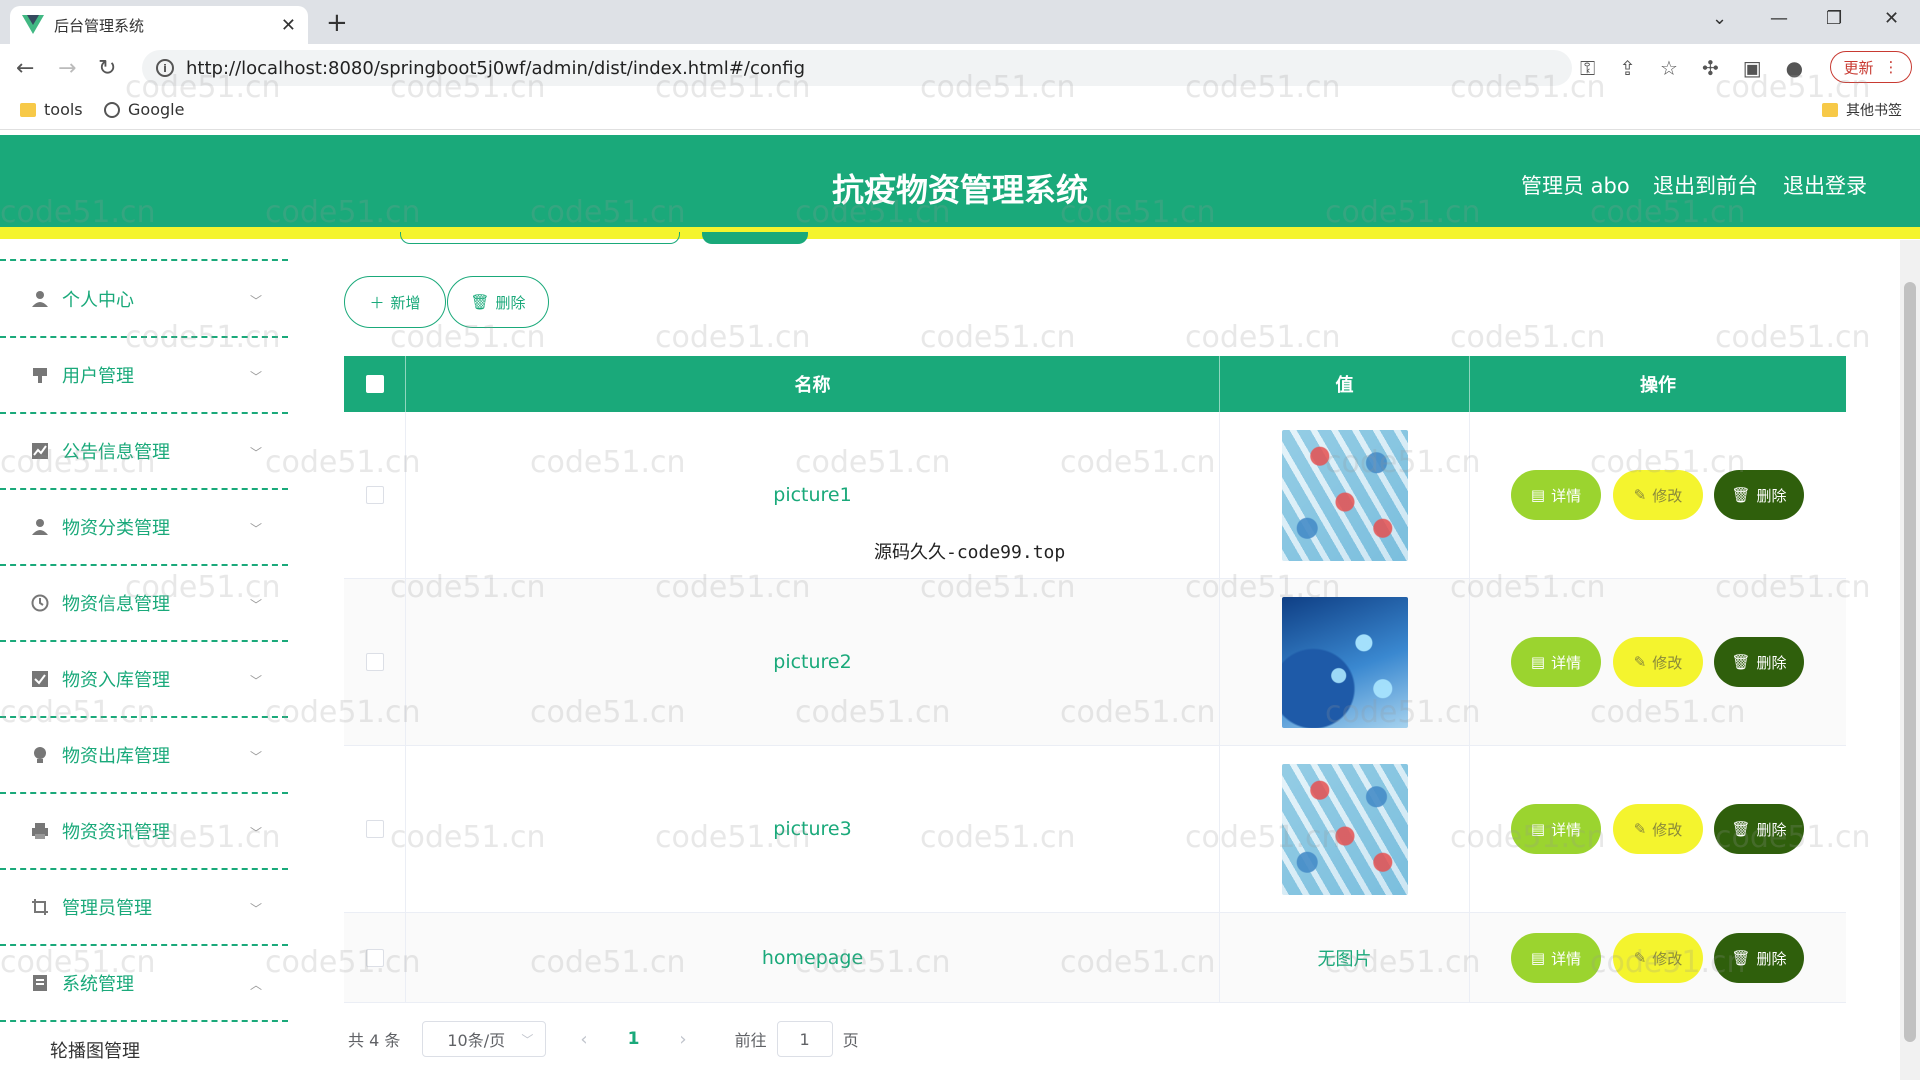  I want to click on edit-label: 修改, so click(1667, 662).